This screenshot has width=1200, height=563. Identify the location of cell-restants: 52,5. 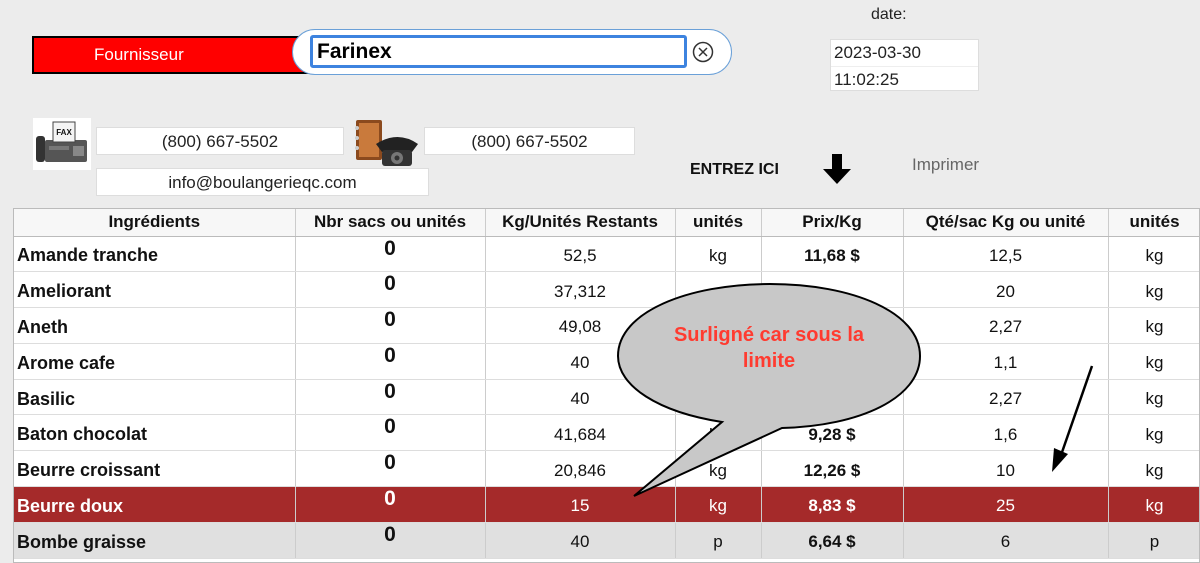
(580, 254).